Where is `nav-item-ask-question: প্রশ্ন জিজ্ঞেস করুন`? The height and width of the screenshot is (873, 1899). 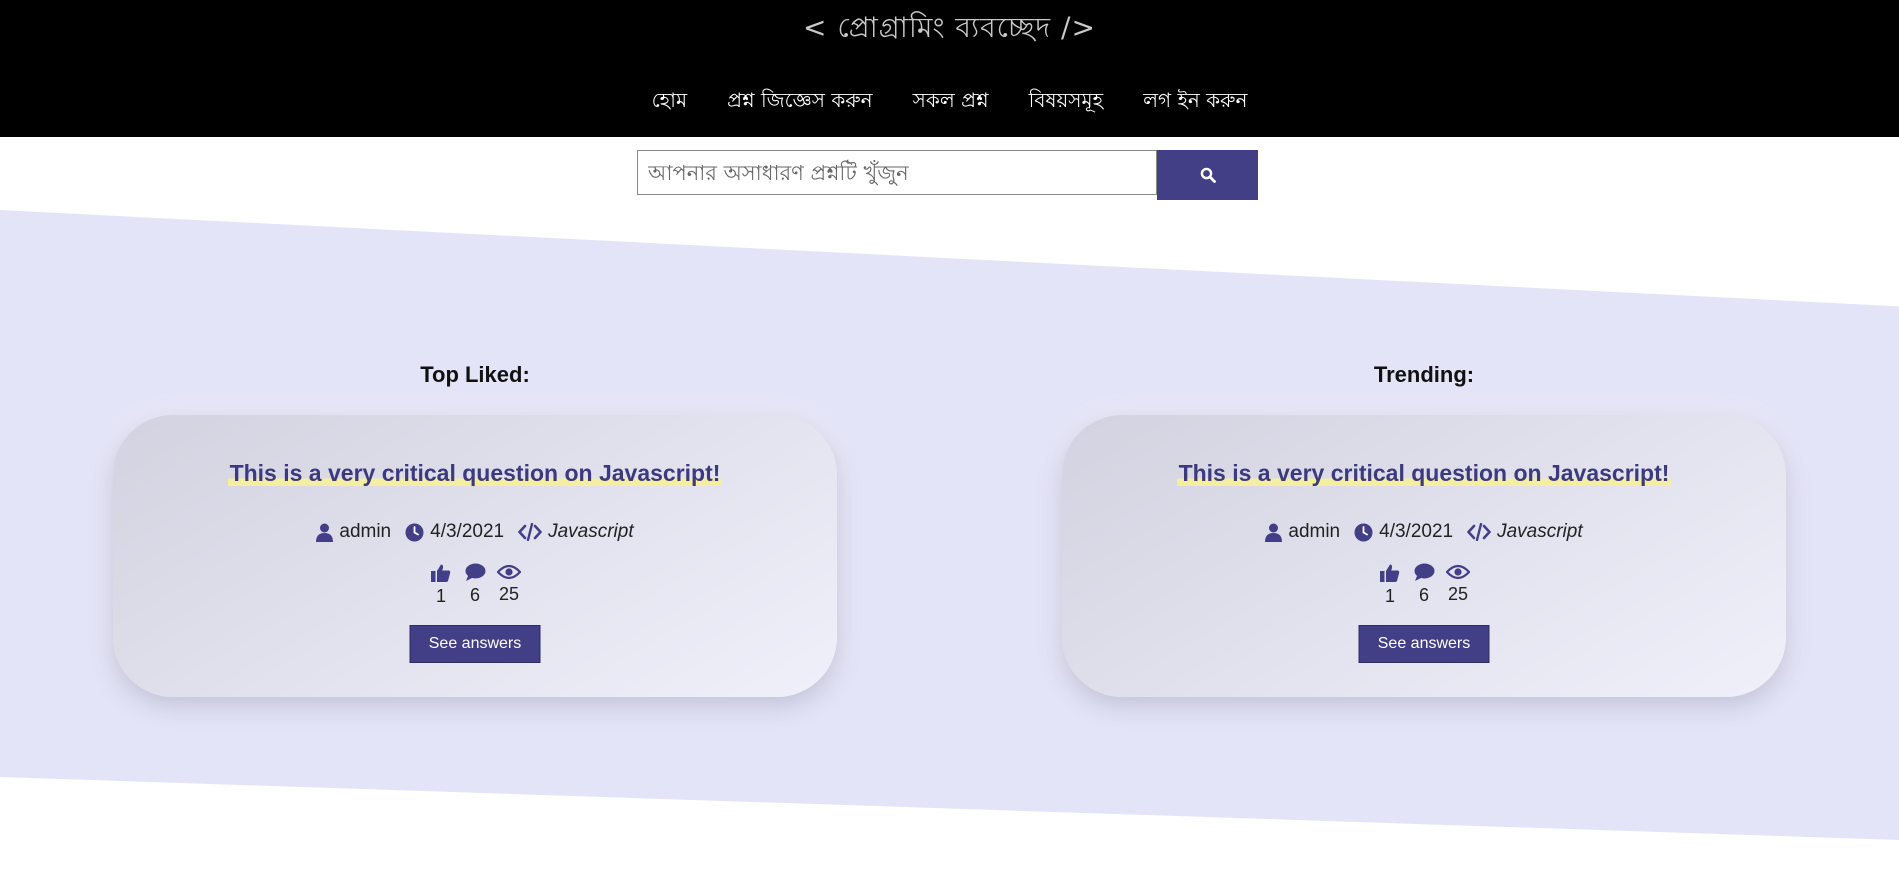
nav-item-ask-question: প্রশ্ন জিজ্ঞেস করুন is located at coordinates (800, 102).